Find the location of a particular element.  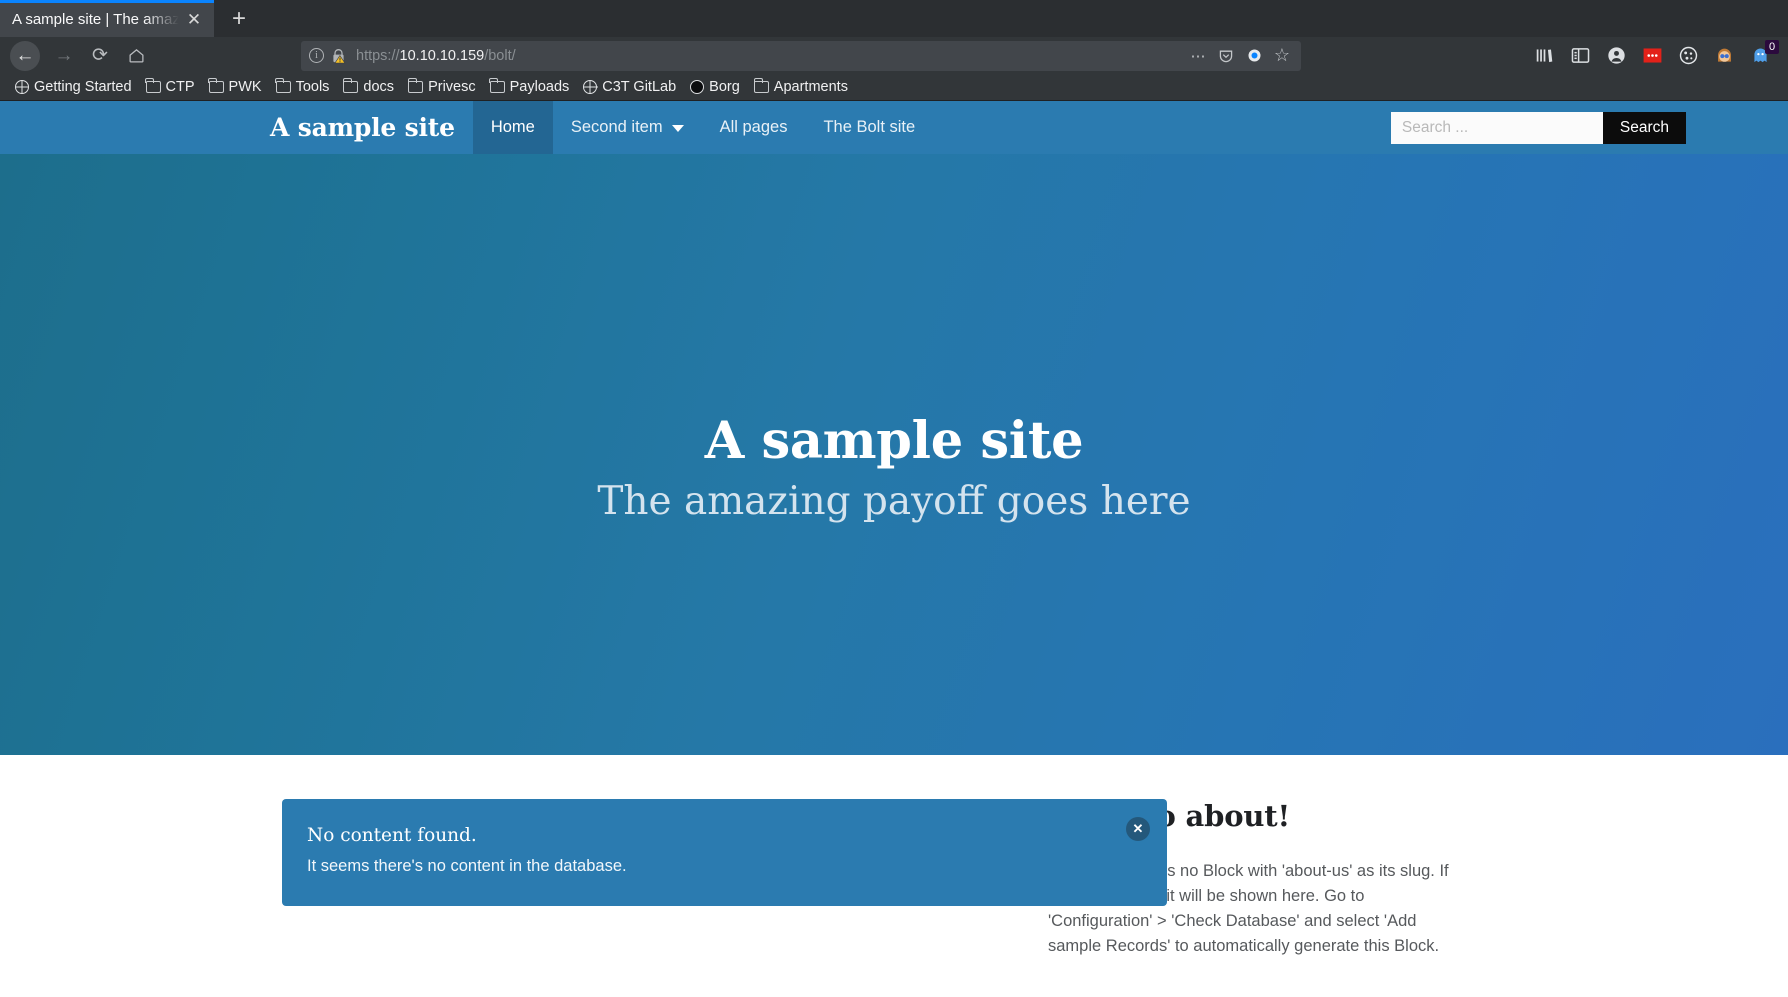

nav-item-label: The Bolt site is located at coordinates (869, 127).